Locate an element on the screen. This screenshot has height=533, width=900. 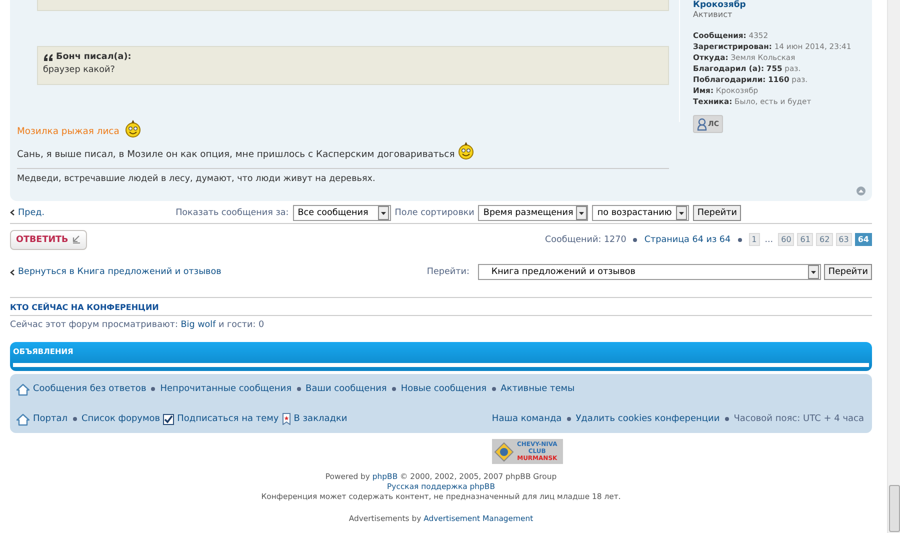
back-link: Вернуться в Книга предложений и отзывов is located at coordinates (116, 272).